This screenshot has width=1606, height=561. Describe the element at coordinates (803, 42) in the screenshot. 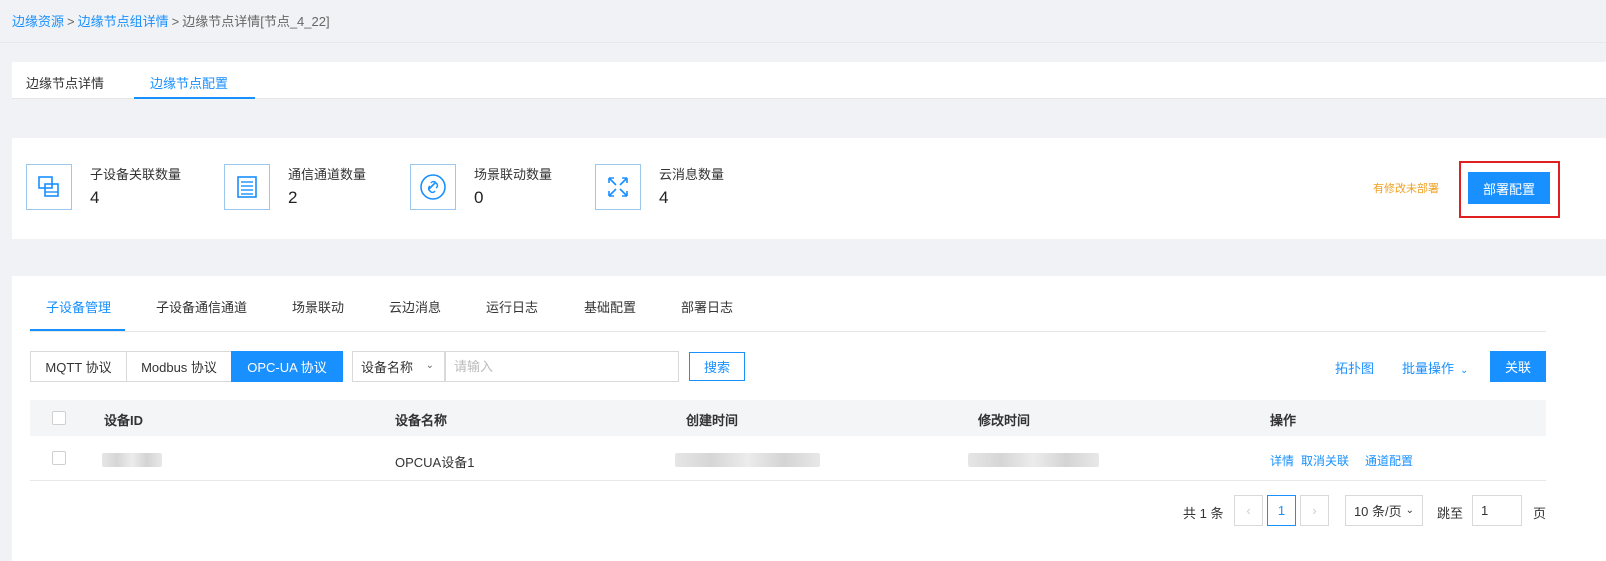

I see `breadcrumb-divider` at that location.